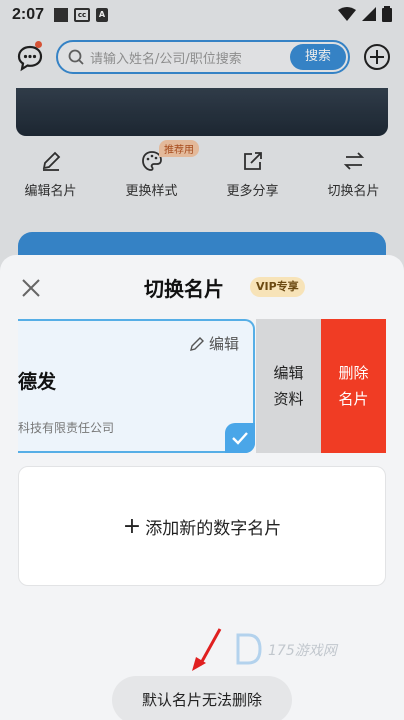  Describe the element at coordinates (136, 386) in the screenshot. I see `business-card-item: 编辑 德发 科技有限责任公司` at that location.